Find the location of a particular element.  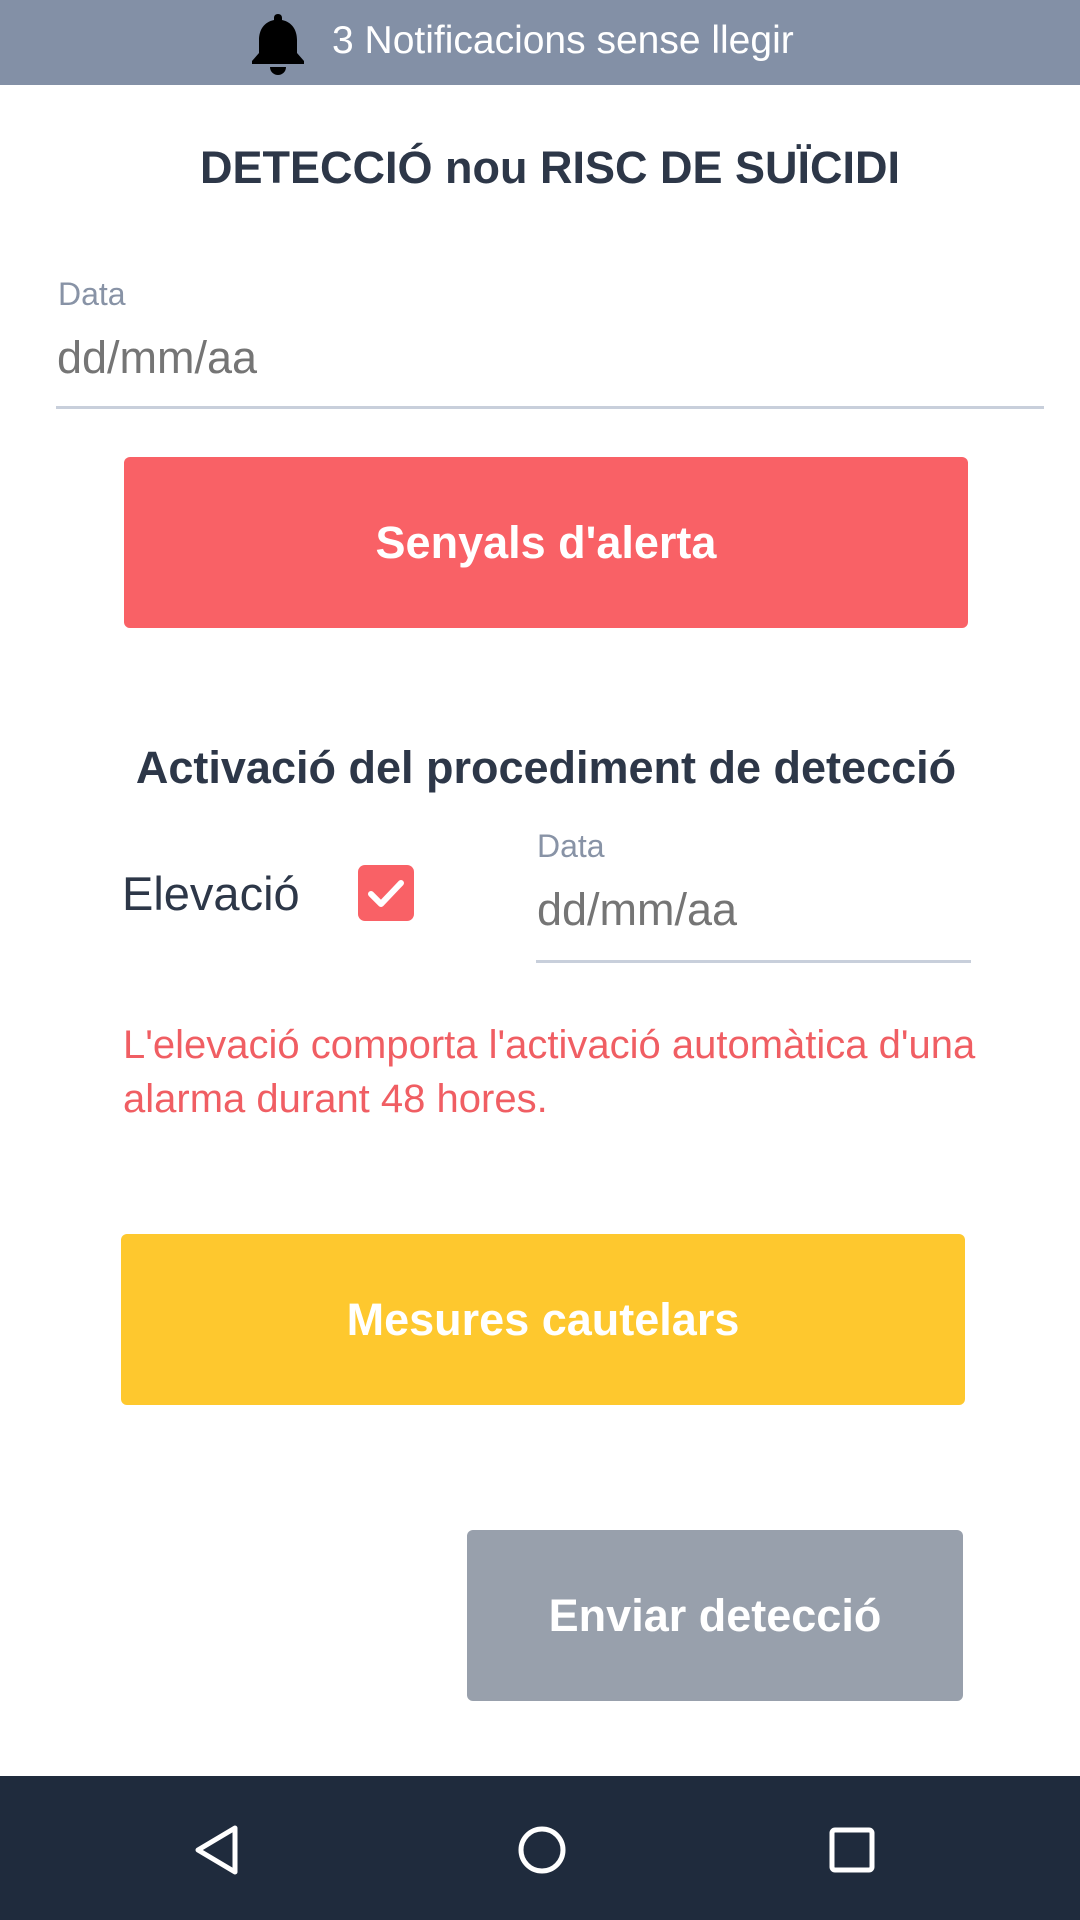

date-input-underline is located at coordinates (550, 407).